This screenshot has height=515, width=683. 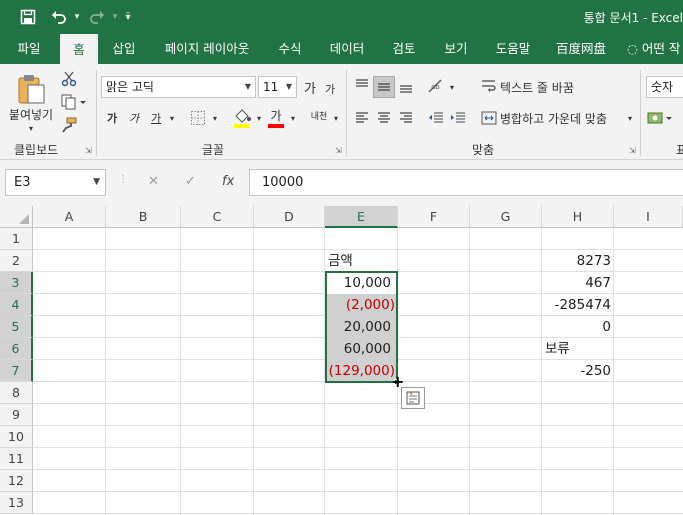 I want to click on paste-icon, so click(x=31, y=89).